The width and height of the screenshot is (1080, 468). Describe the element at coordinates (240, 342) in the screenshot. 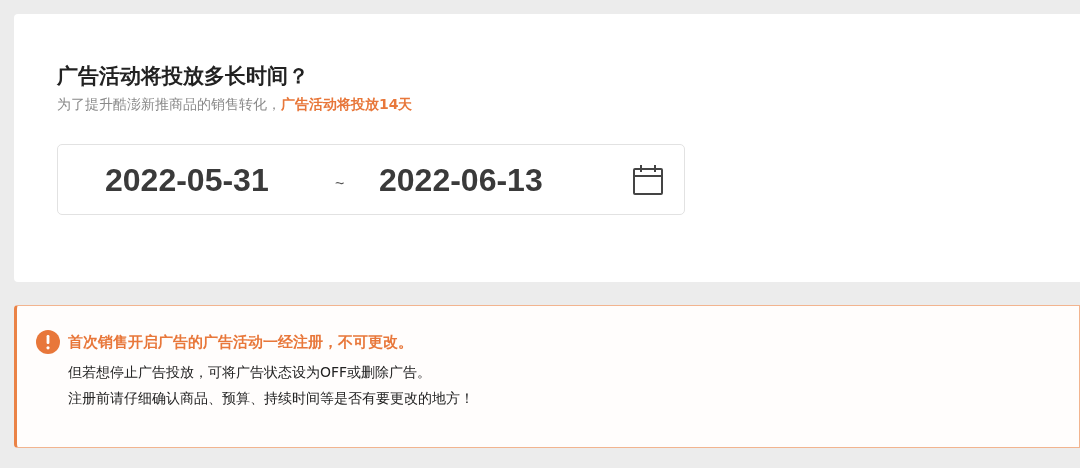

I see `warning-heading: 首次销售开启广告的广告活动一经注册，不可更改。` at that location.